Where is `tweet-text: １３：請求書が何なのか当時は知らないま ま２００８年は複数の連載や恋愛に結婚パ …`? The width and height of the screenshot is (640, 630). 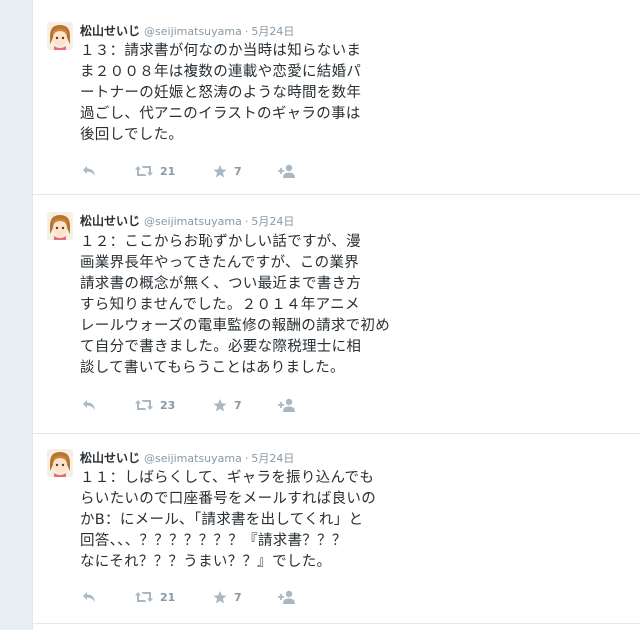
tweet-text: １３：請求書が何なのか当時は知らないま ま２００８年は複数の連載や恋愛に結婚パ … is located at coordinates (221, 93).